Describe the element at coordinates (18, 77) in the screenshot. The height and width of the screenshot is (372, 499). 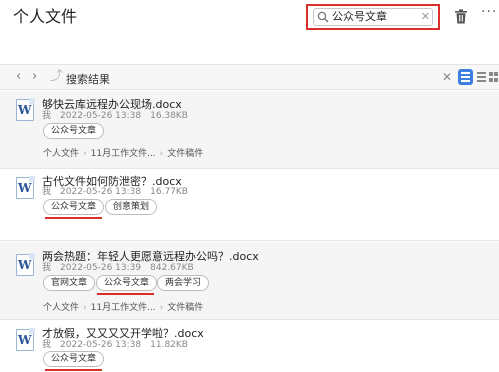
I see `back-button: ‹` at that location.